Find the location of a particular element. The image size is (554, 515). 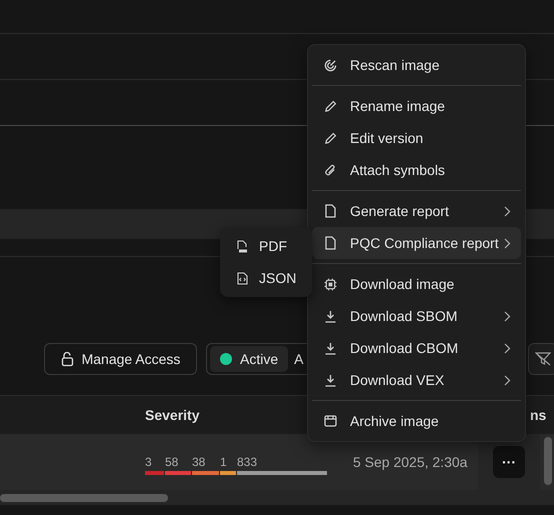

menu-item: Archive image is located at coordinates (416, 421).